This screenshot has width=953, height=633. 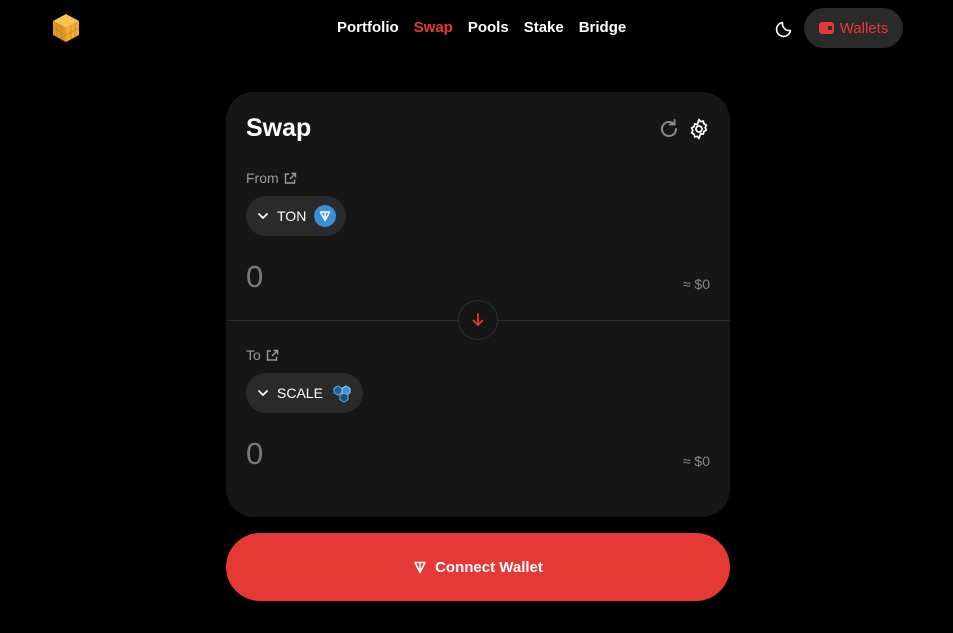 I want to click on scale-token-icon, so click(x=342, y=394).